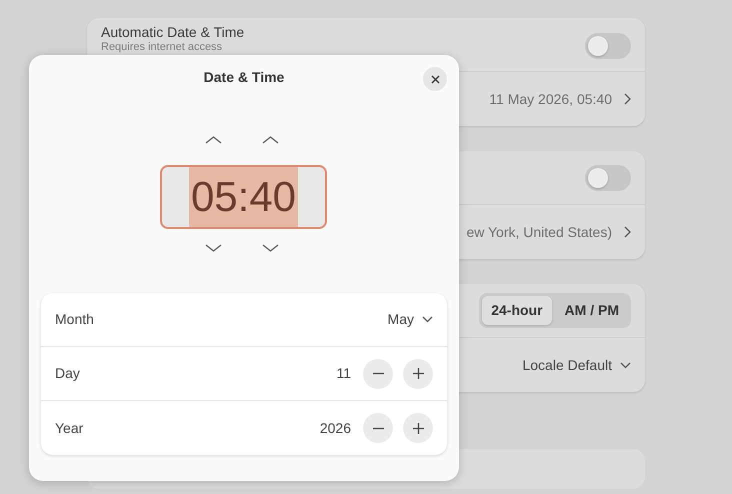 Image resolution: width=732 pixels, height=494 pixels. What do you see at coordinates (410, 319) in the screenshot?
I see `dropdown-button: May` at bounding box center [410, 319].